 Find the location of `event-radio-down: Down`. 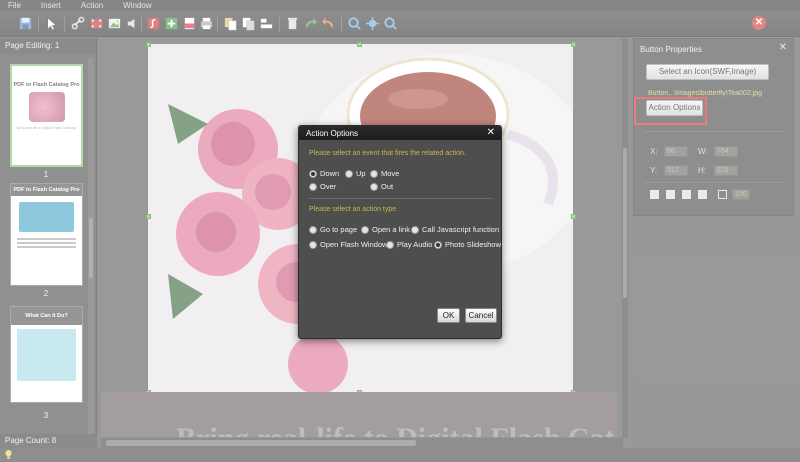

event-radio-down: Down is located at coordinates (324, 173).